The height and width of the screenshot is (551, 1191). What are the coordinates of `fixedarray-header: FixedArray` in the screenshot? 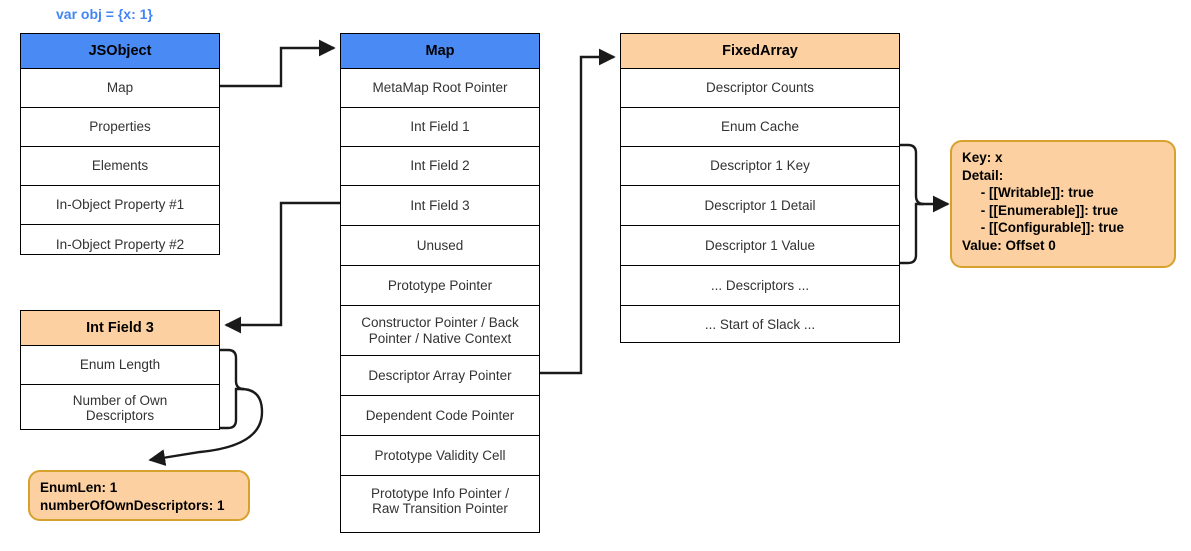 It's located at (760, 51).